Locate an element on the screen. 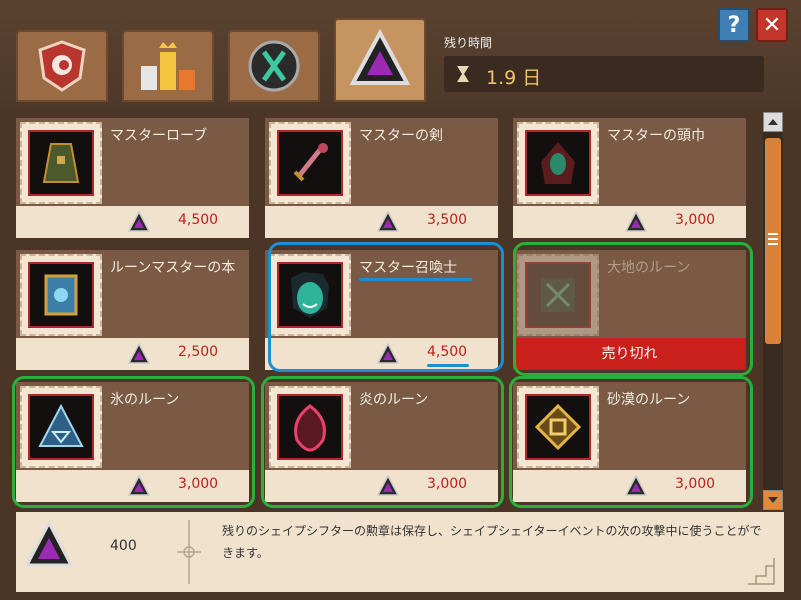 Image resolution: width=801 pixels, height=600 pixels. shop-item-rune-master-book: ルーンマスターの本 2,500 is located at coordinates (132, 310).